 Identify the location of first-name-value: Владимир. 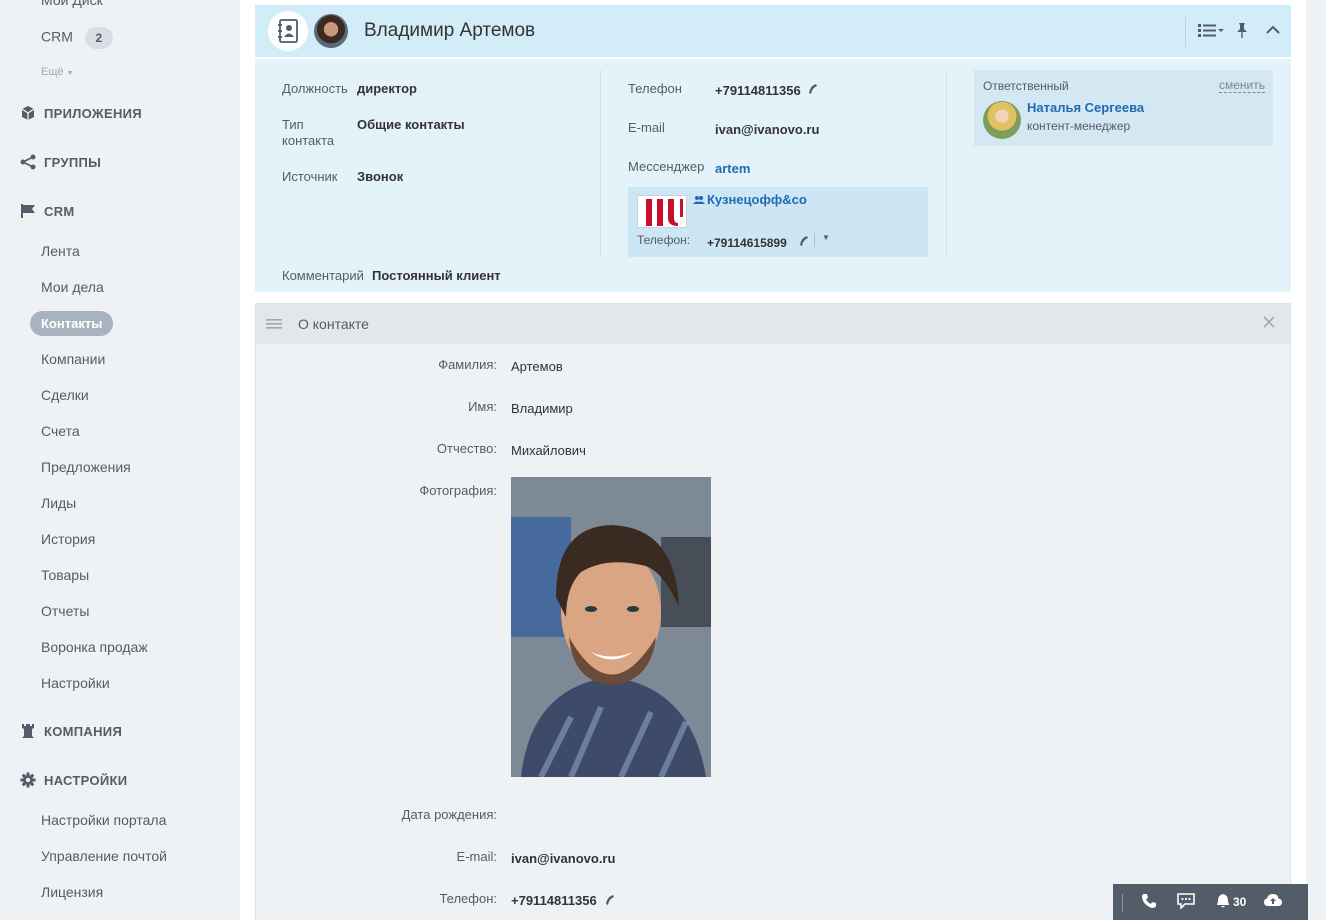
(542, 408).